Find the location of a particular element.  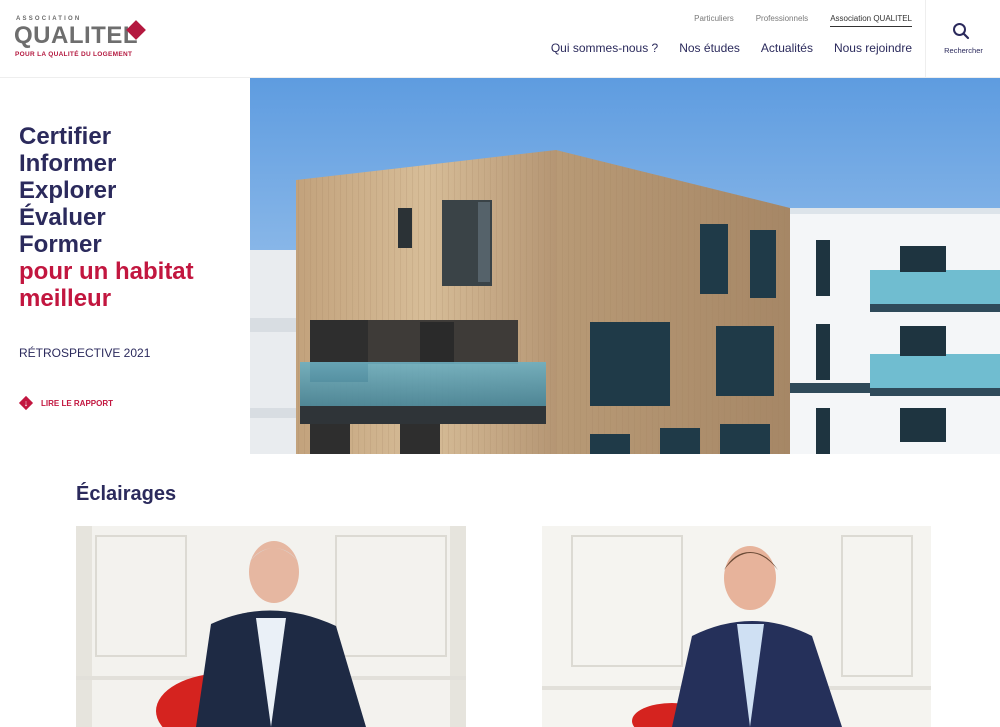

hero-word: Former is located at coordinates (60, 244).